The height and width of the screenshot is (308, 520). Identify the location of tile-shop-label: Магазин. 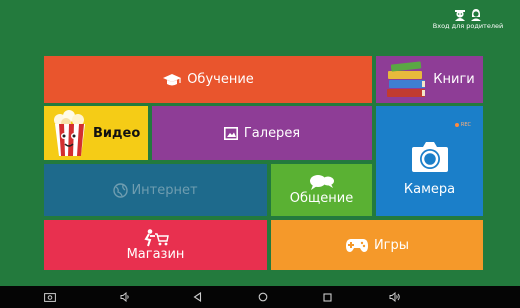
(155, 254).